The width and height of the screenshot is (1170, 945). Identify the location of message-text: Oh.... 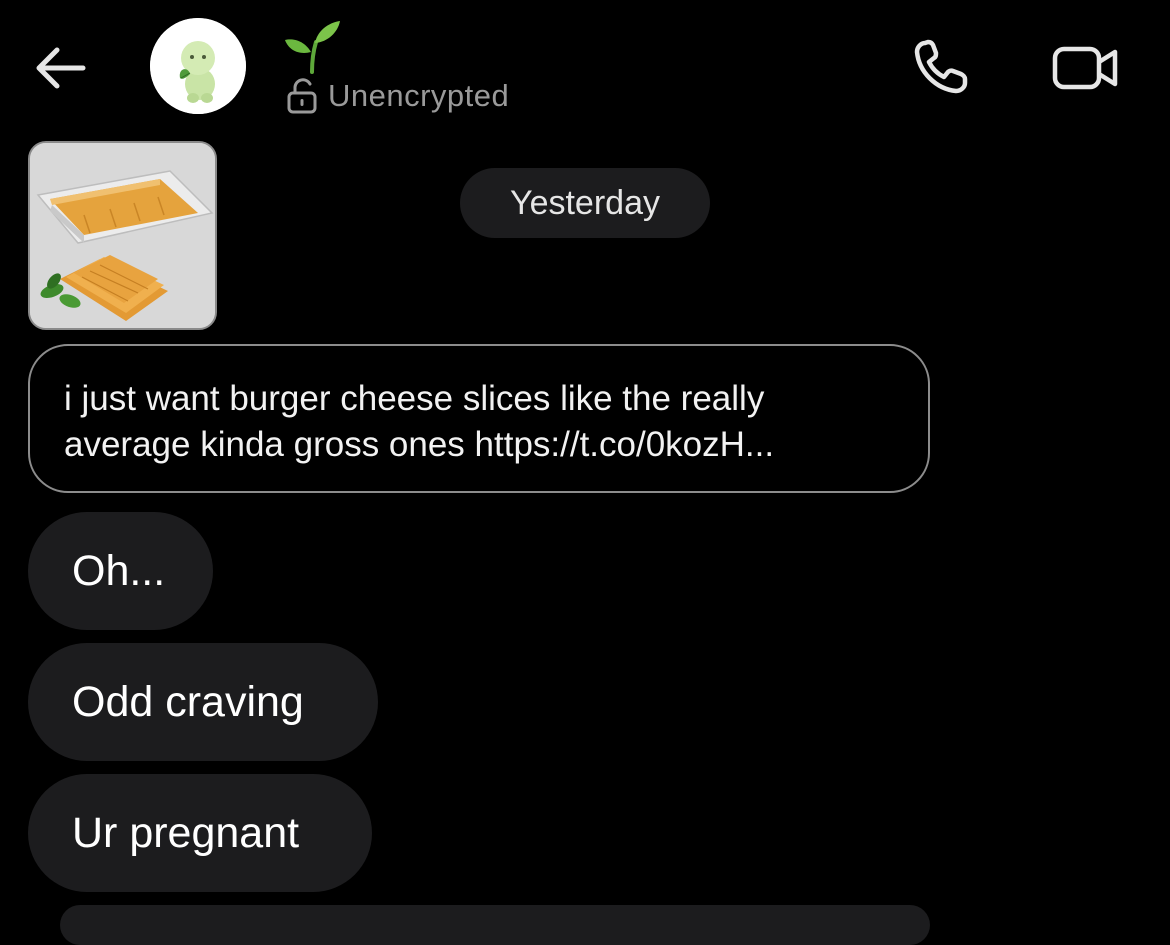
(119, 570).